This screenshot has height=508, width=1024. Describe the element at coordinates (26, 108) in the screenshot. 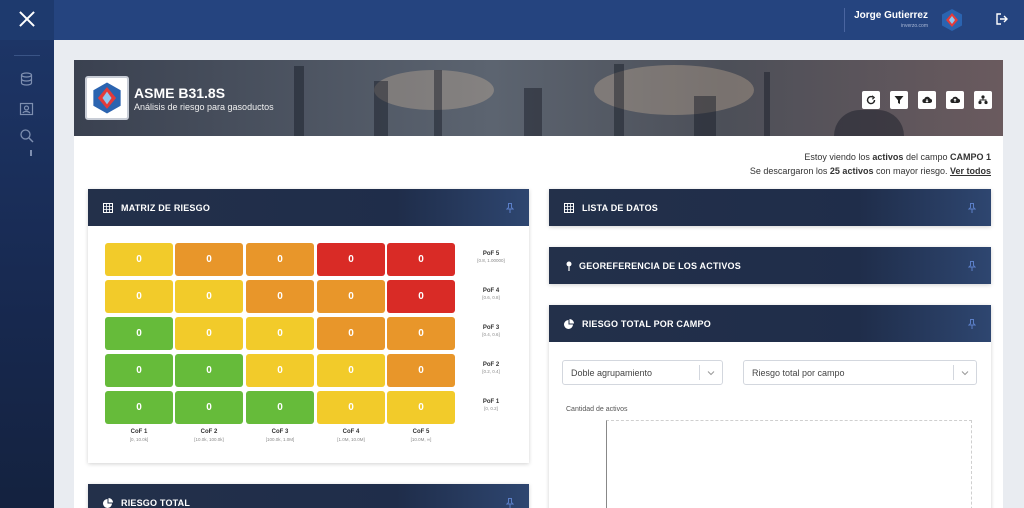

I see `id-card-icon` at that location.